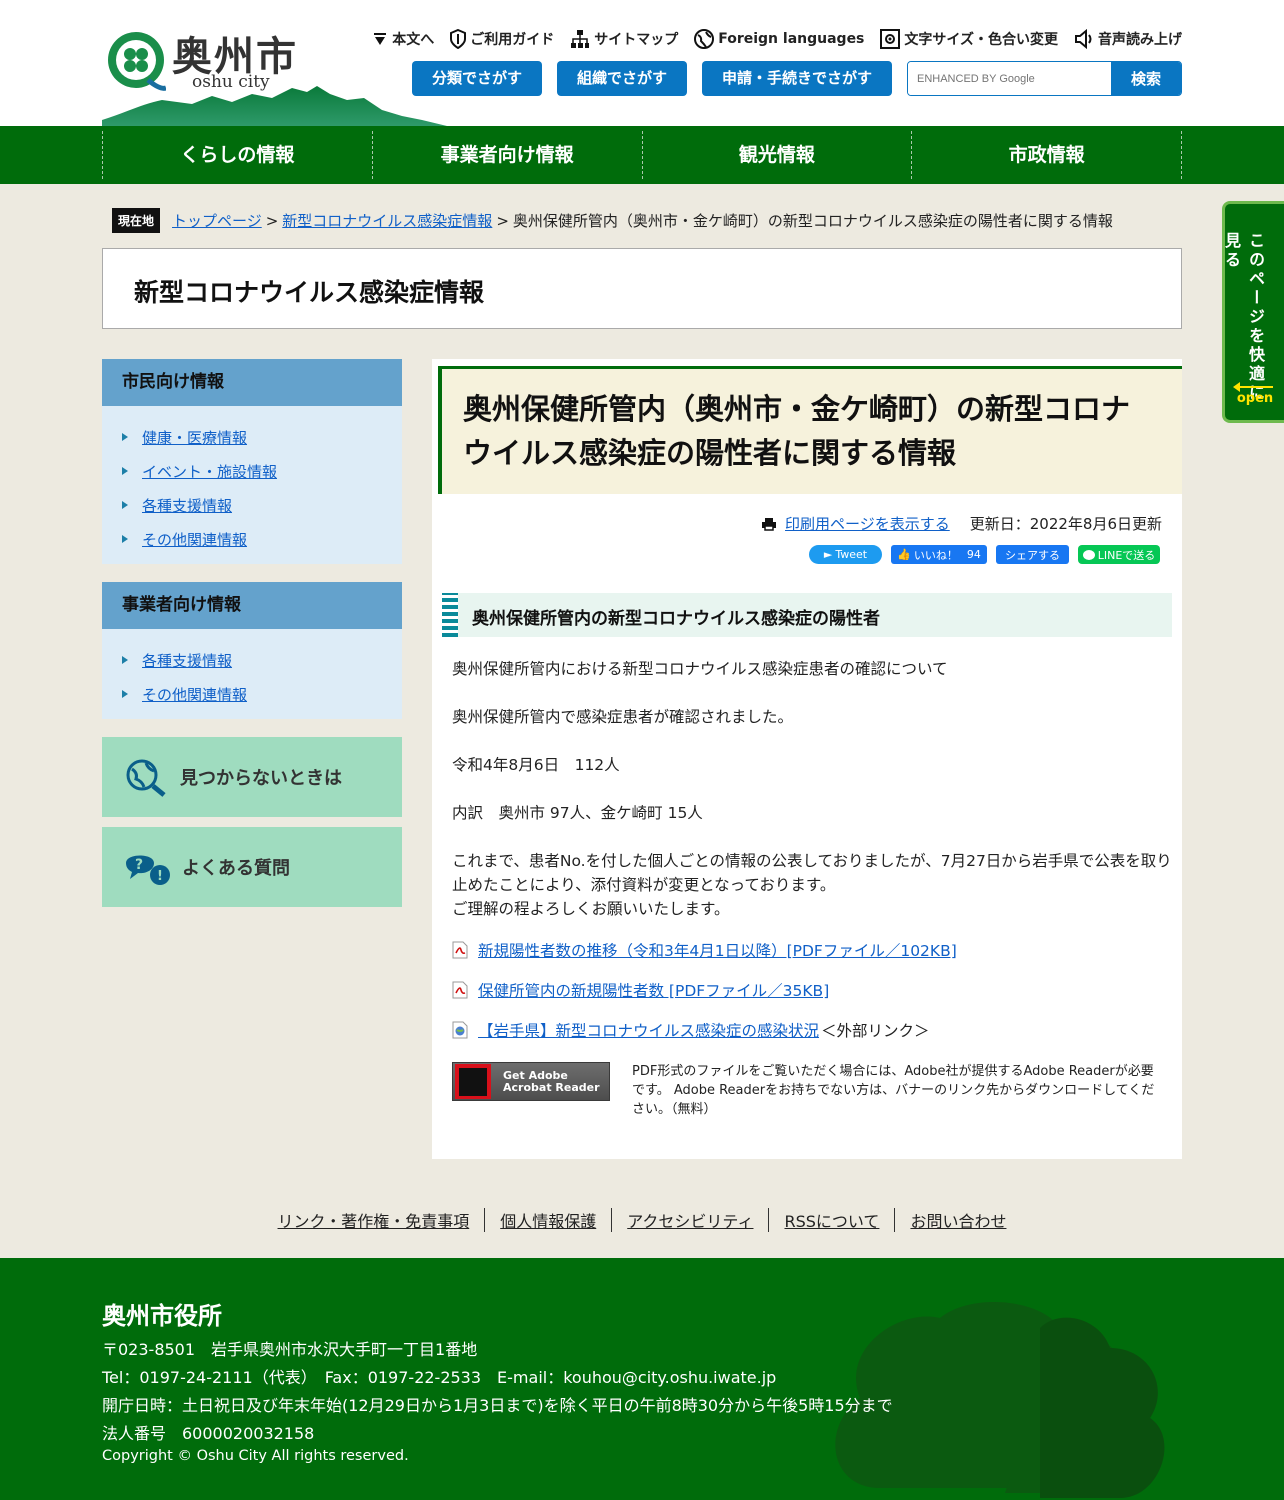 This screenshot has height=1500, width=1284. Describe the element at coordinates (1083, 39) in the screenshot. I see `speaker-icon` at that location.